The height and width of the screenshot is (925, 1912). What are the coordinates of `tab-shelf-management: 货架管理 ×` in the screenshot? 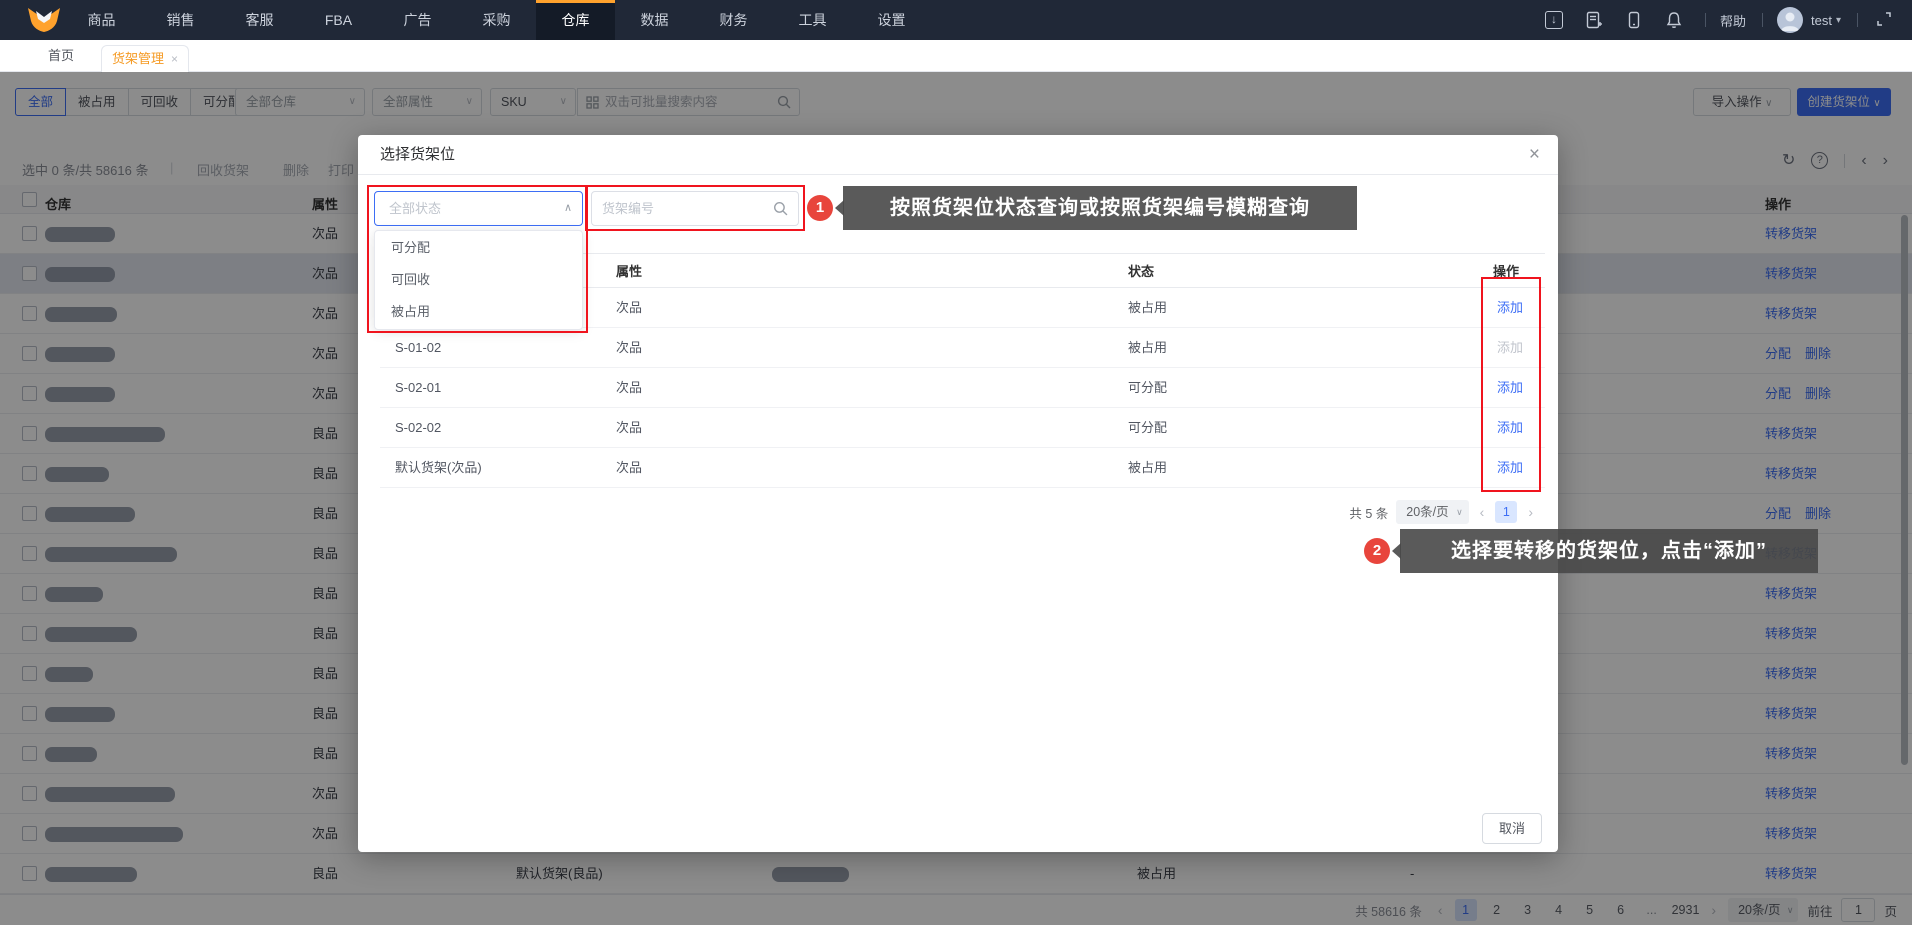 It's located at (145, 59).